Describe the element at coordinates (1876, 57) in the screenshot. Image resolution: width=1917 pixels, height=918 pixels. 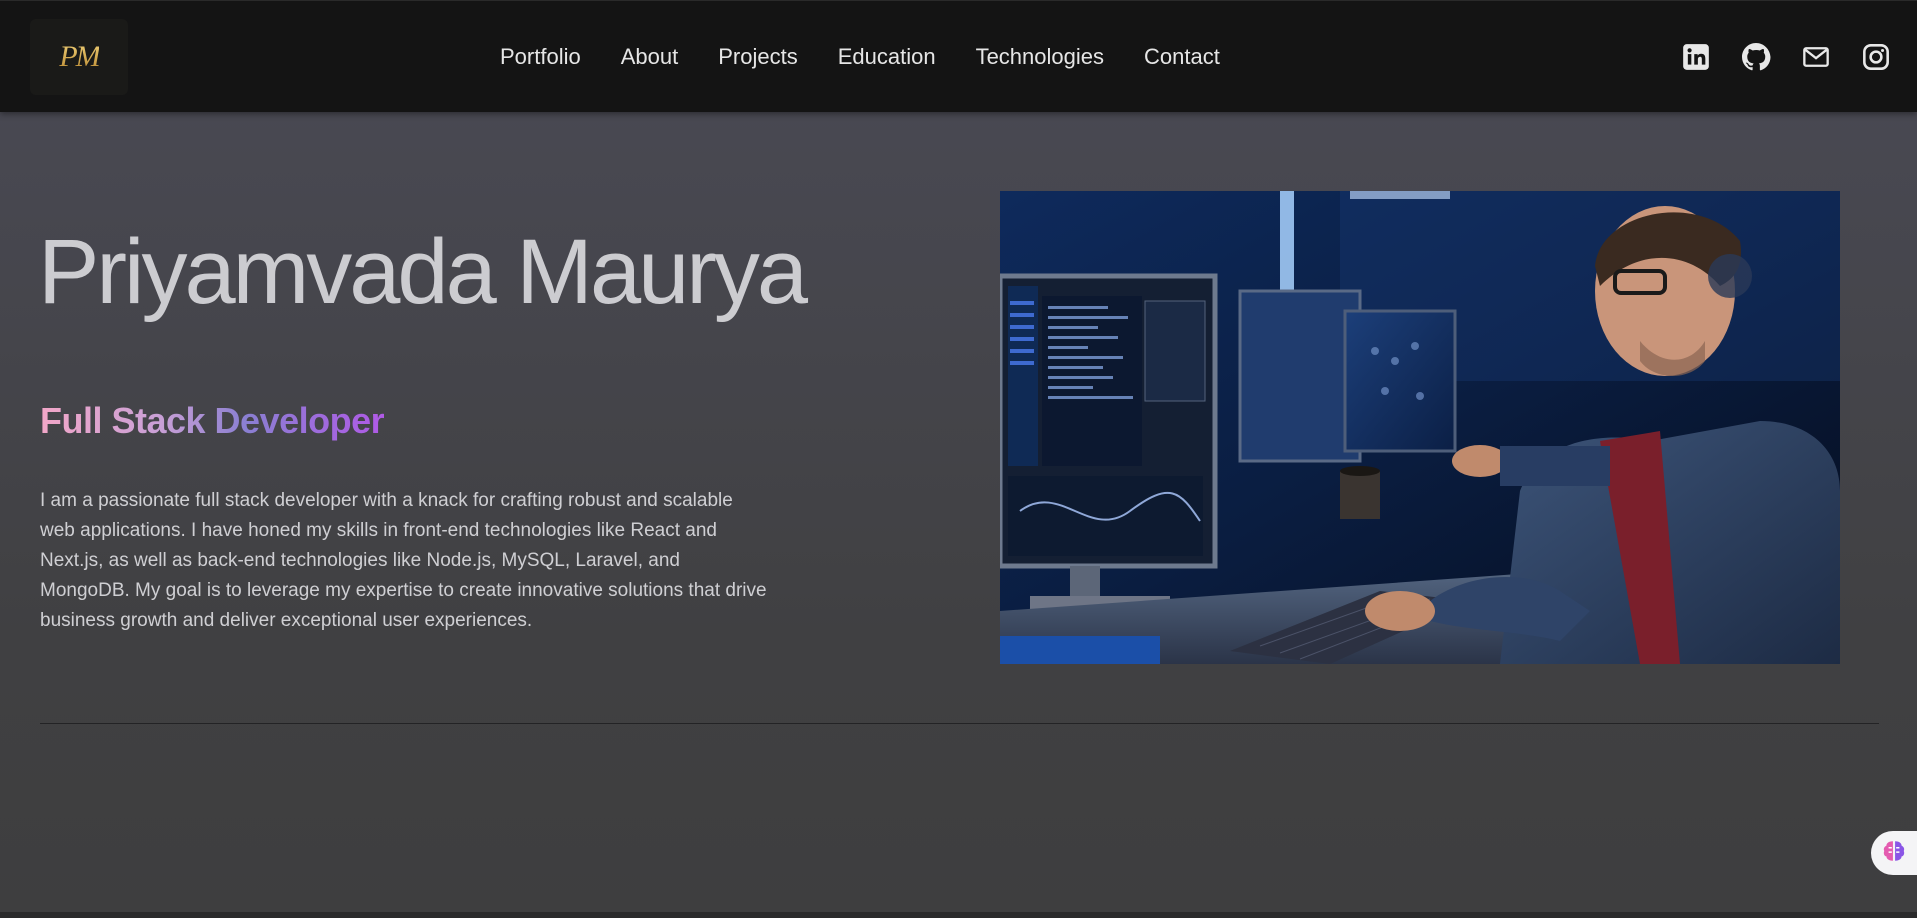
I see `instagram-icon` at that location.